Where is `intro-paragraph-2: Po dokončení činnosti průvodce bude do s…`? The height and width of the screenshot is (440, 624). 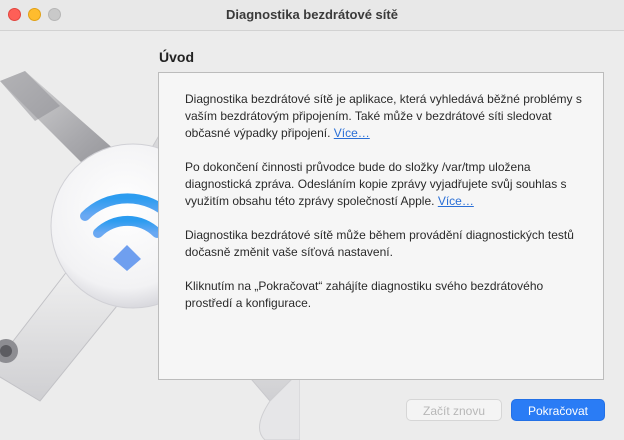 intro-paragraph-2: Po dokončení činnosti průvodce bude do s… is located at coordinates (385, 184).